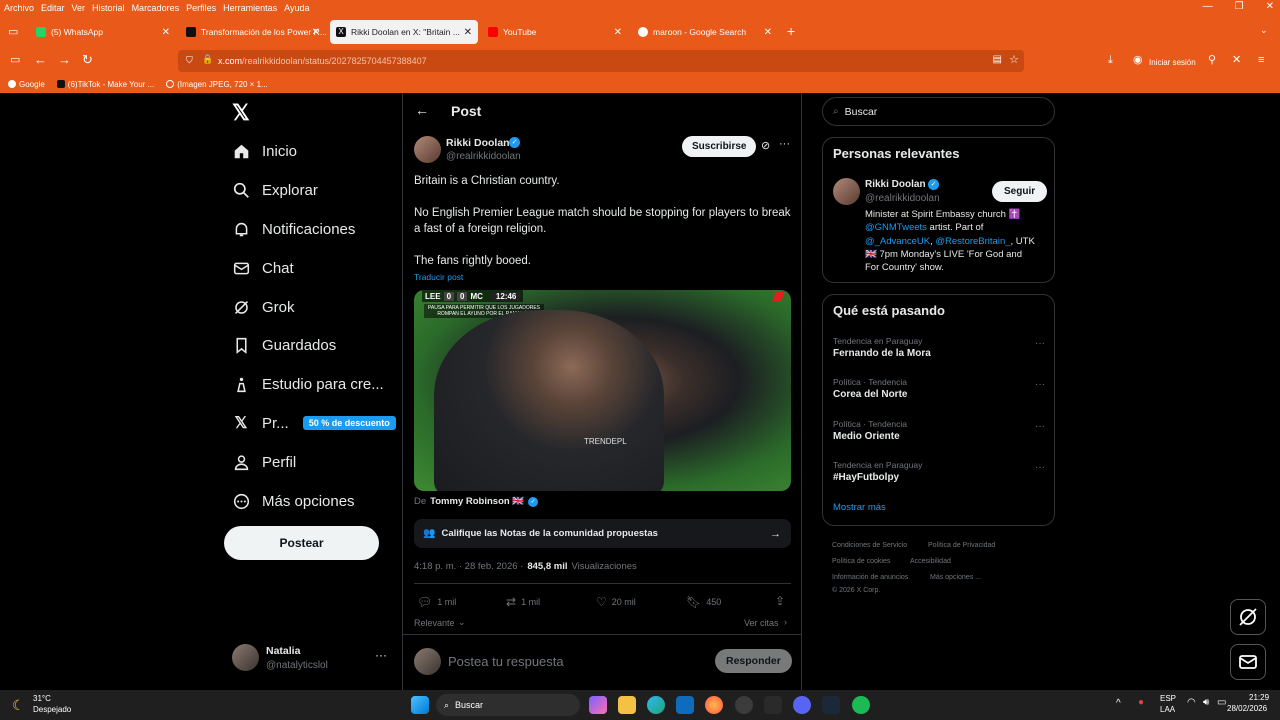  Describe the element at coordinates (263, 307) in the screenshot. I see `nav-grok: Grok` at that location.